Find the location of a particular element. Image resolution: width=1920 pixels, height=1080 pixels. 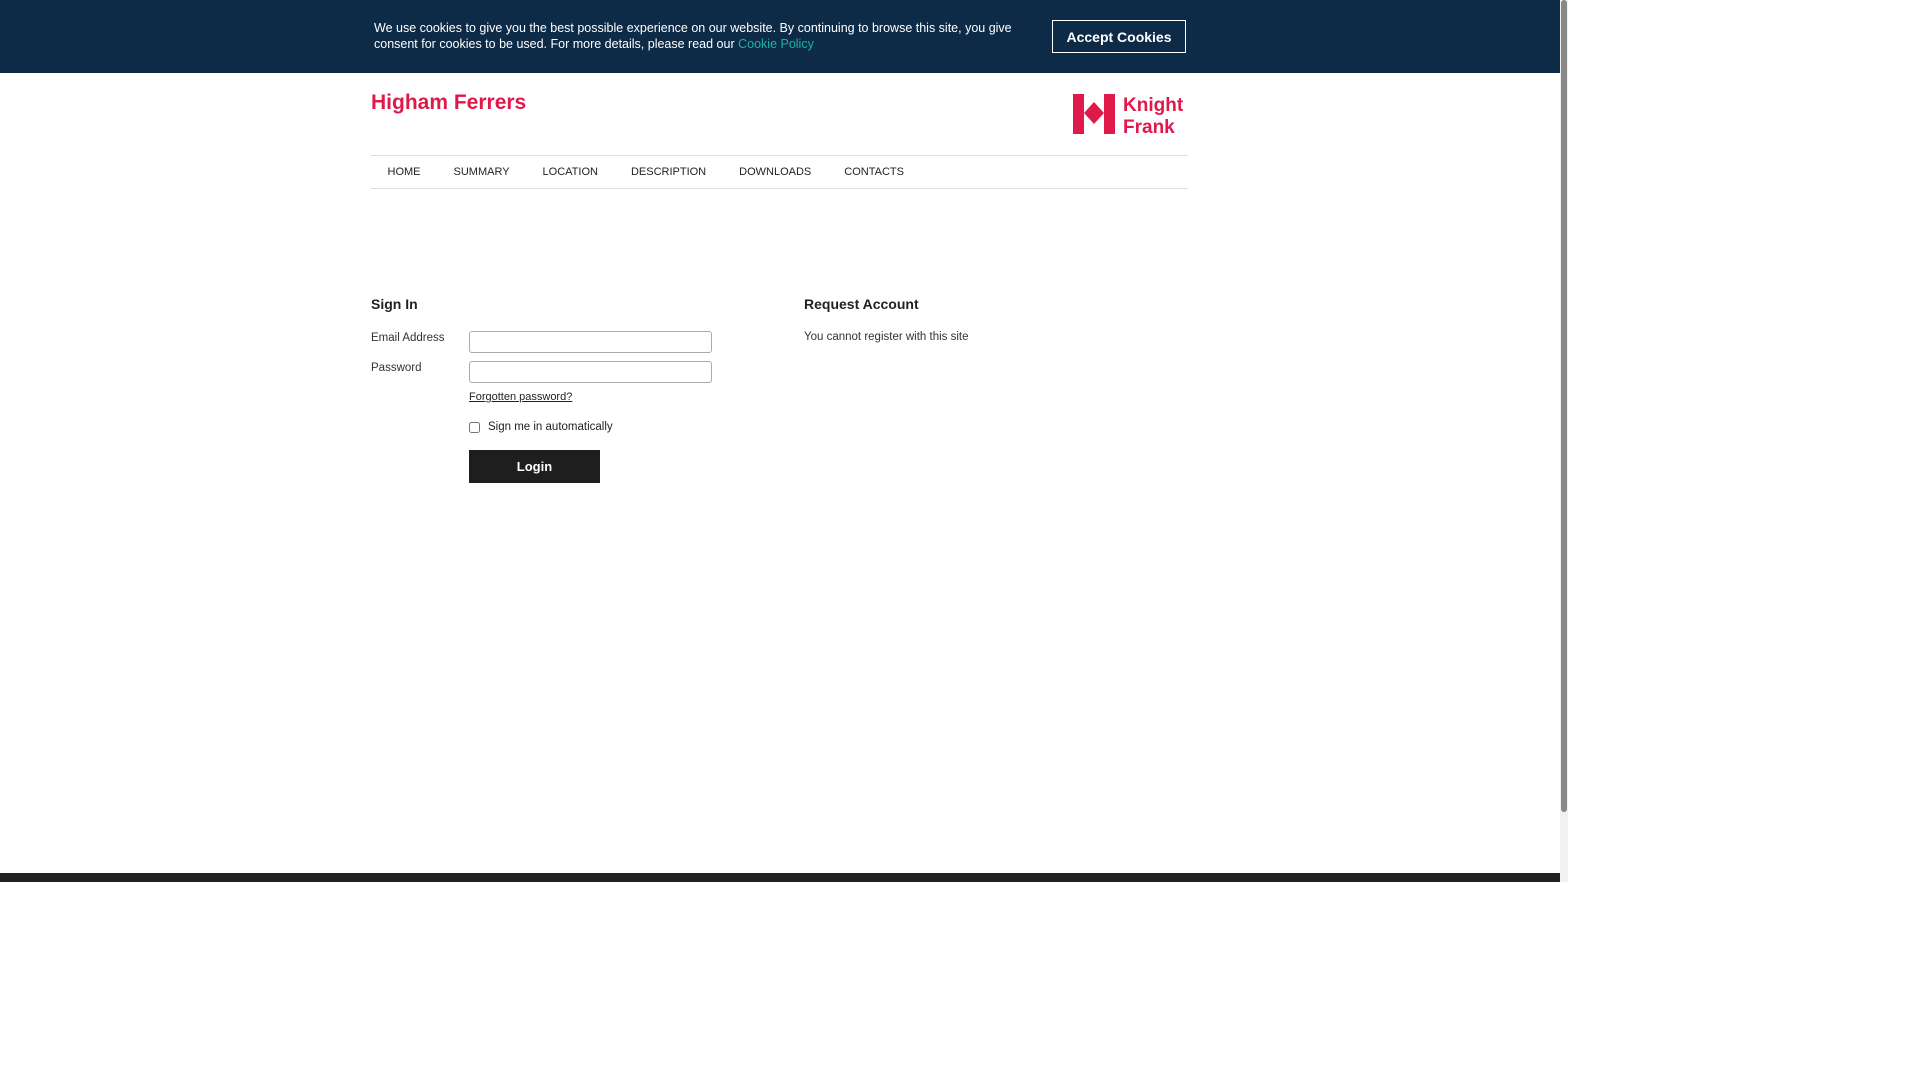

remember-me-checkbox is located at coordinates (474, 427).